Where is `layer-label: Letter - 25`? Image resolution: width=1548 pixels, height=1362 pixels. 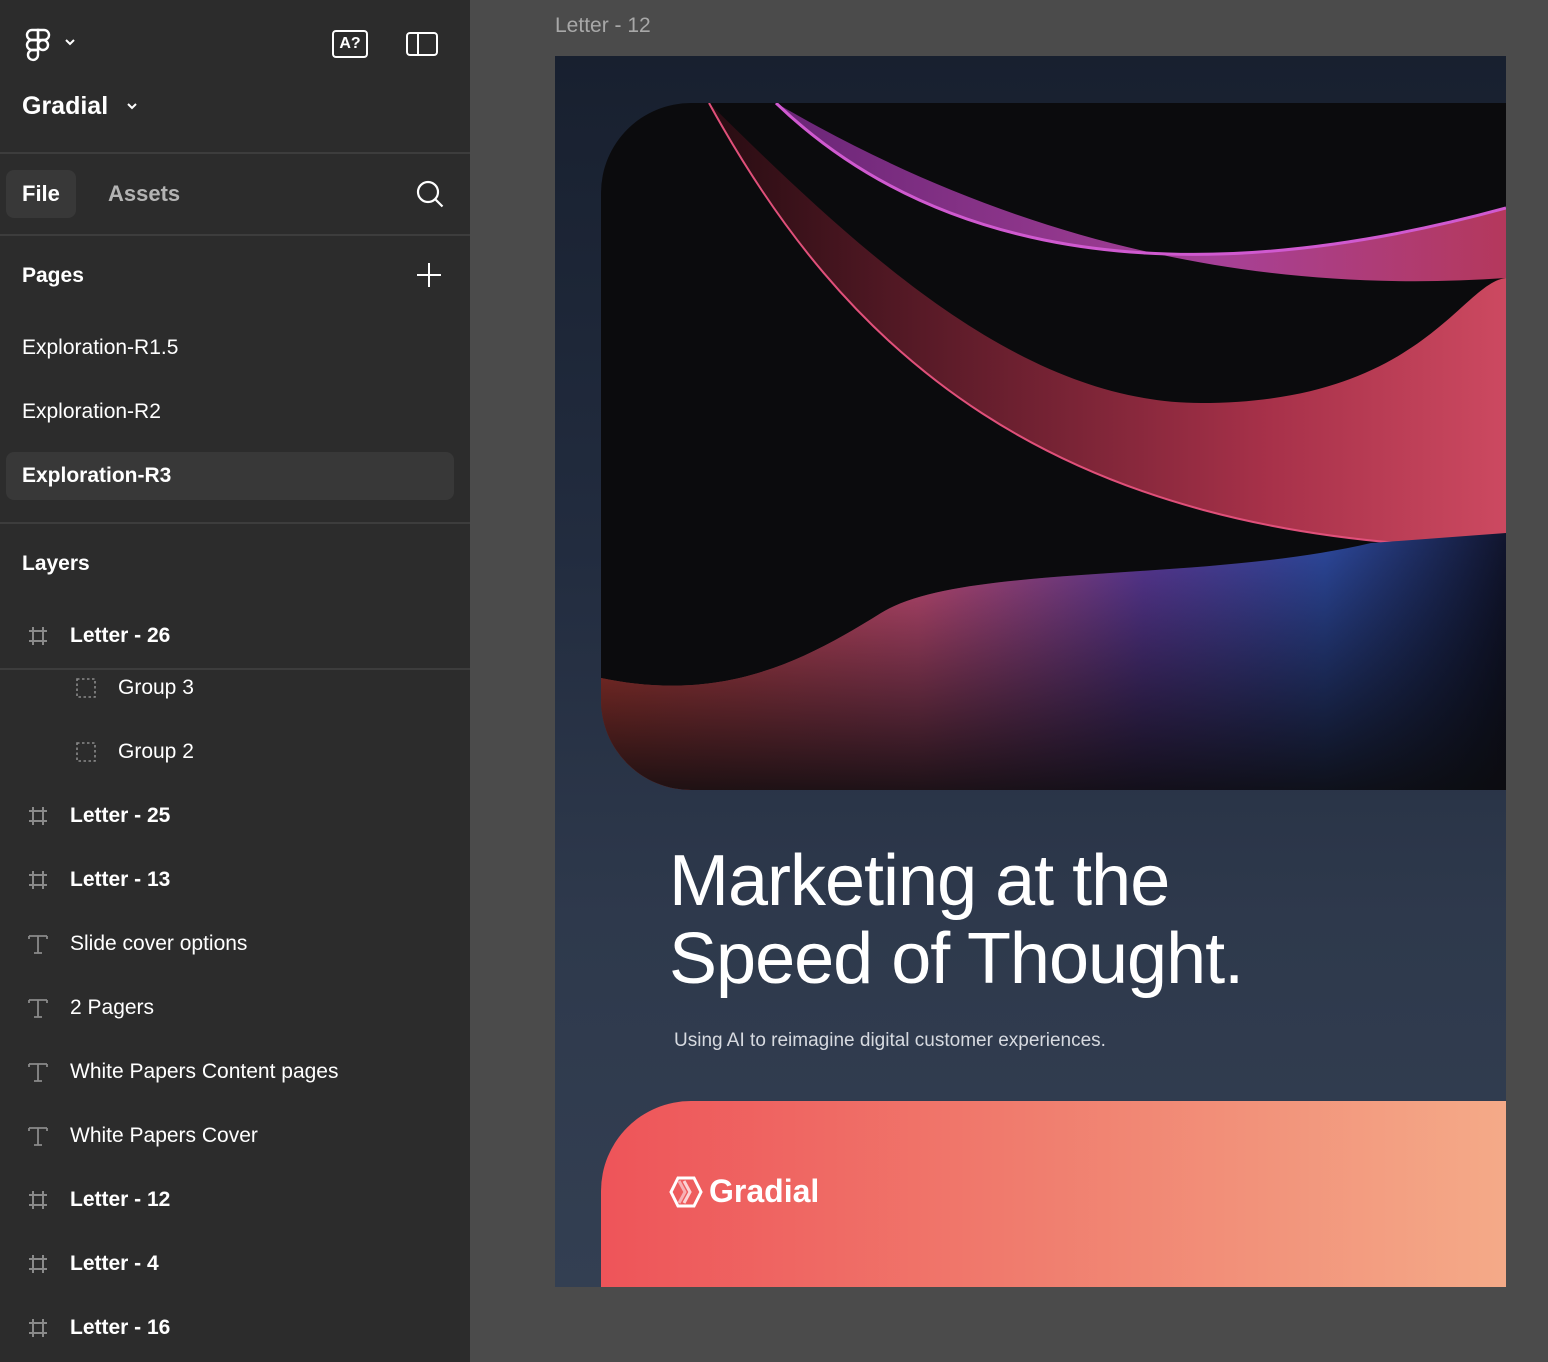
layer-label: Letter - 25 is located at coordinates (120, 815).